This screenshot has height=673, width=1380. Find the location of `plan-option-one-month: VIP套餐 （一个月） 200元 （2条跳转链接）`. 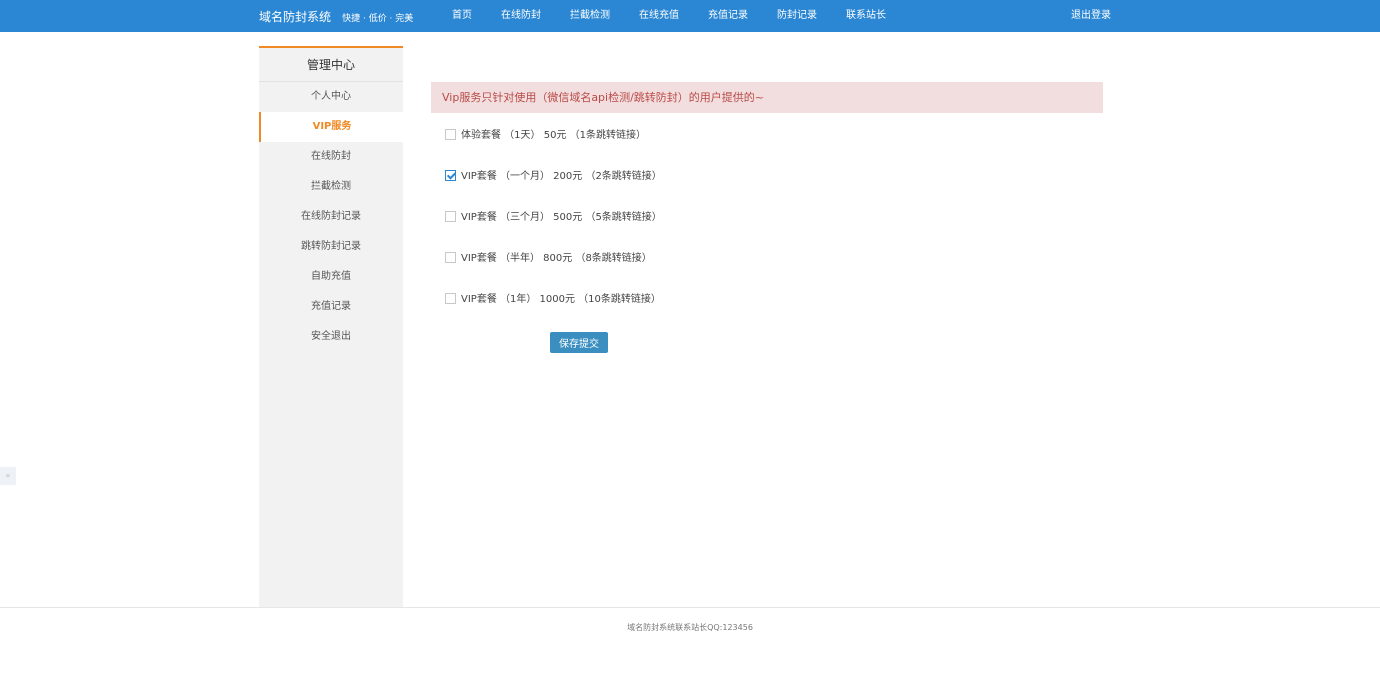

plan-option-one-month: VIP套餐 （一个月） 200元 （2条跳转链接） is located at coordinates (553, 177).